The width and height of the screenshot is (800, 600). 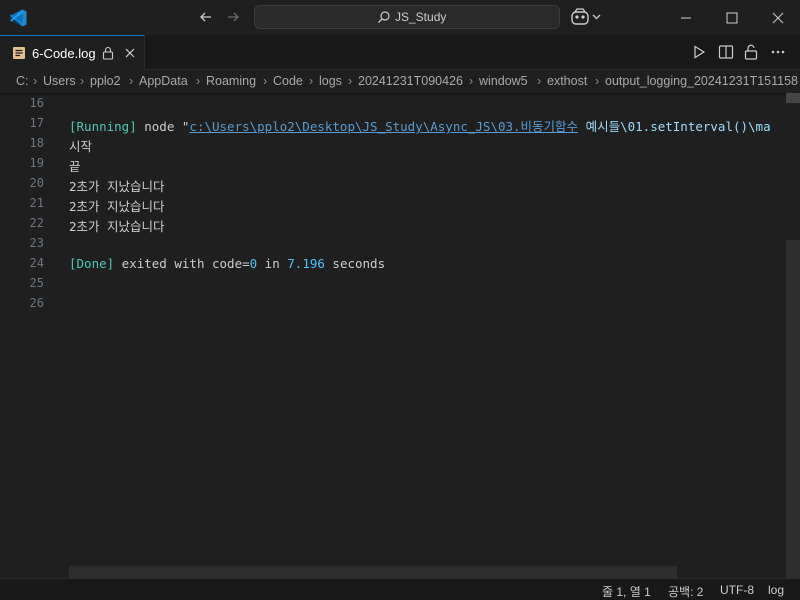 I want to click on line-number: 20, so click(x=36, y=183).